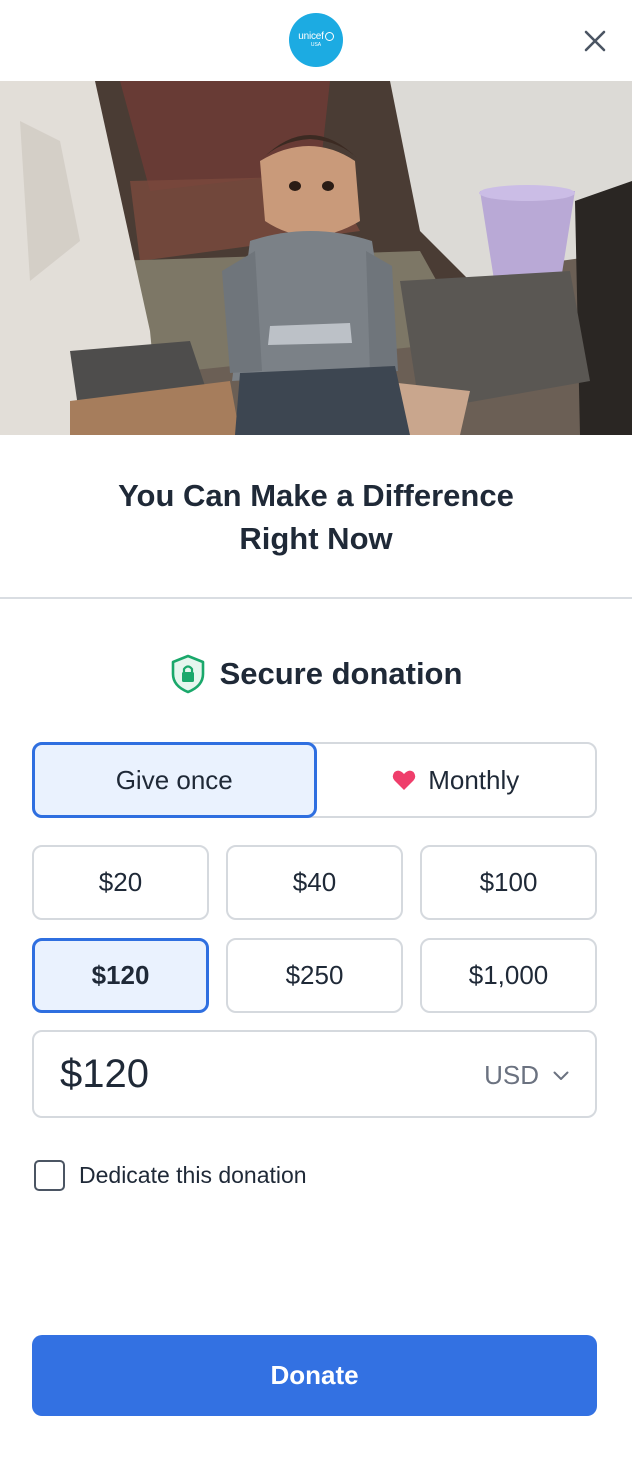 This screenshot has height=1480, width=632. What do you see at coordinates (314, 1375) in the screenshot?
I see `donate-button: Donate` at bounding box center [314, 1375].